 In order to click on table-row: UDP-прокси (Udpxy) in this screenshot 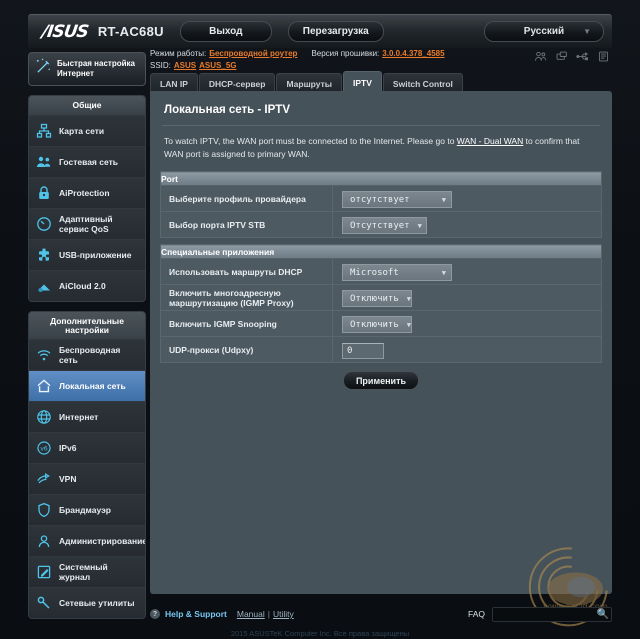, I will do `click(381, 349)`.